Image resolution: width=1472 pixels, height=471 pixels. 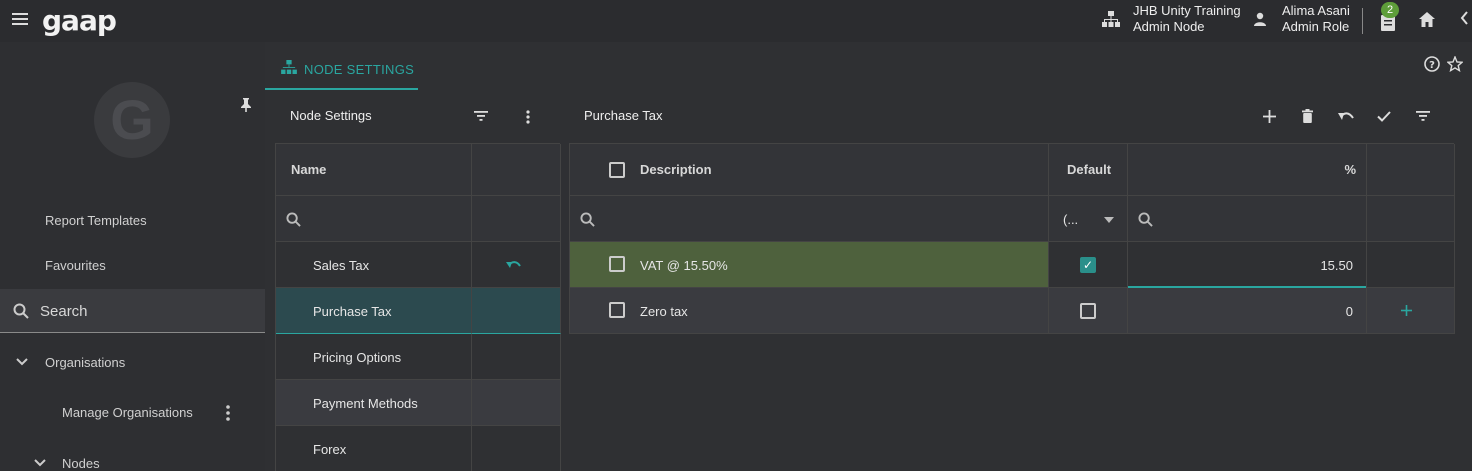 I want to click on help-icon: ?, so click(x=1432, y=64).